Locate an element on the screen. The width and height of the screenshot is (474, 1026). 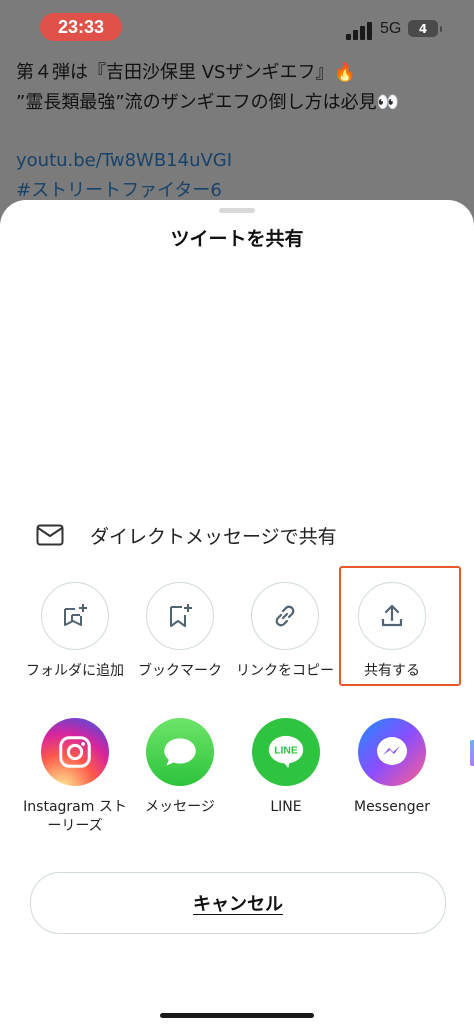
line-app-button: LINE LINE is located at coordinates (286, 767).